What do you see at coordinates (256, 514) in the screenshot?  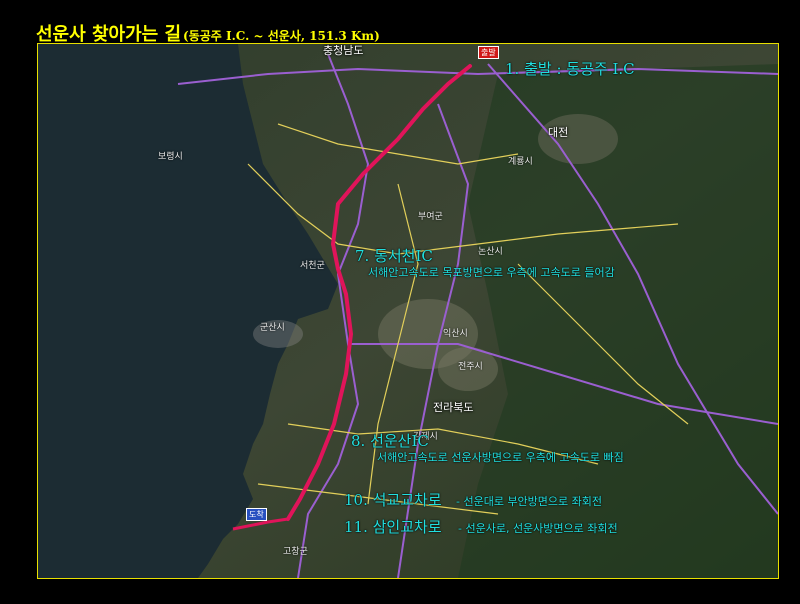 I see `end-marker: 도착` at bounding box center [256, 514].